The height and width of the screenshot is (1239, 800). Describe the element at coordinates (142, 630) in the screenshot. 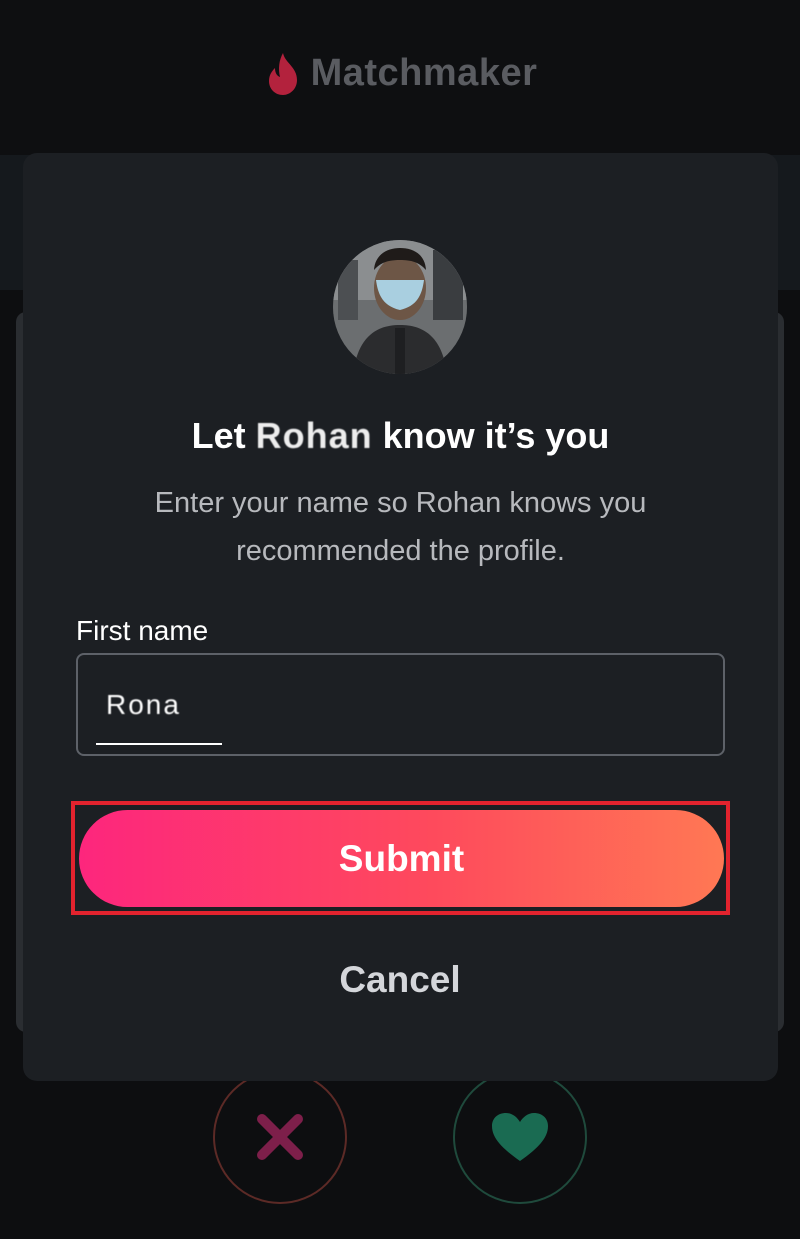

I see `first-name-label: First name` at that location.